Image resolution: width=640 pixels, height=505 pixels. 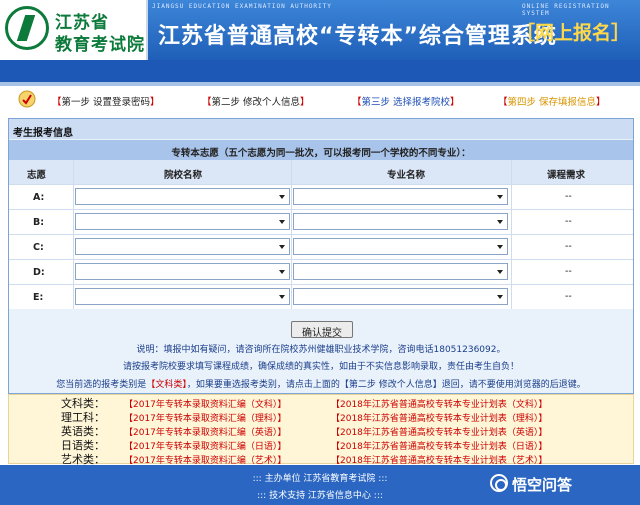 What do you see at coordinates (182, 271) in the screenshot?
I see `school-select-d` at bounding box center [182, 271].